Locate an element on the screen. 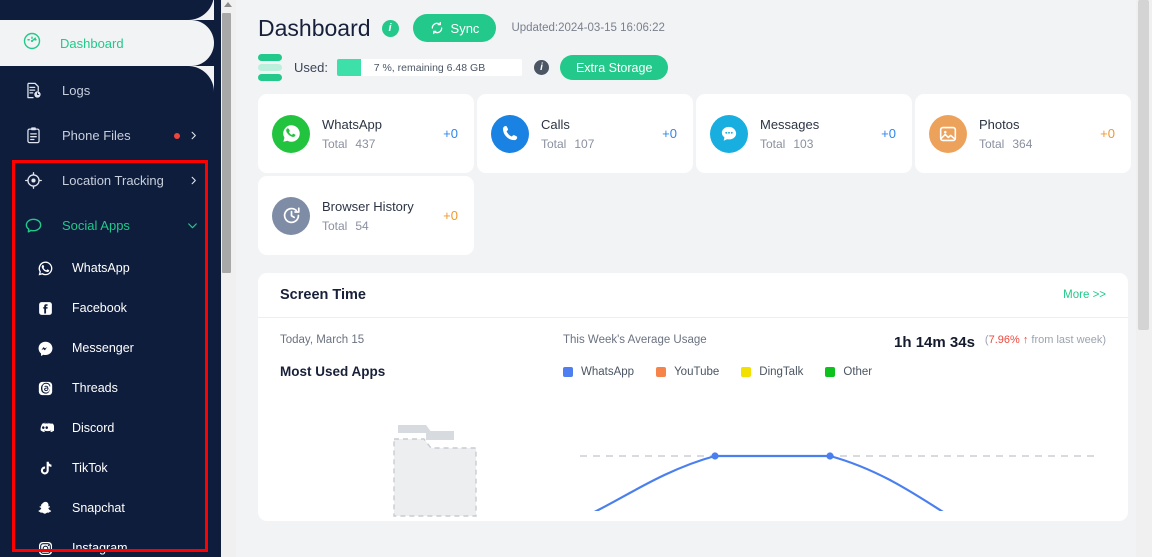 This screenshot has height=557, width=1152. photo-icon is located at coordinates (948, 133).